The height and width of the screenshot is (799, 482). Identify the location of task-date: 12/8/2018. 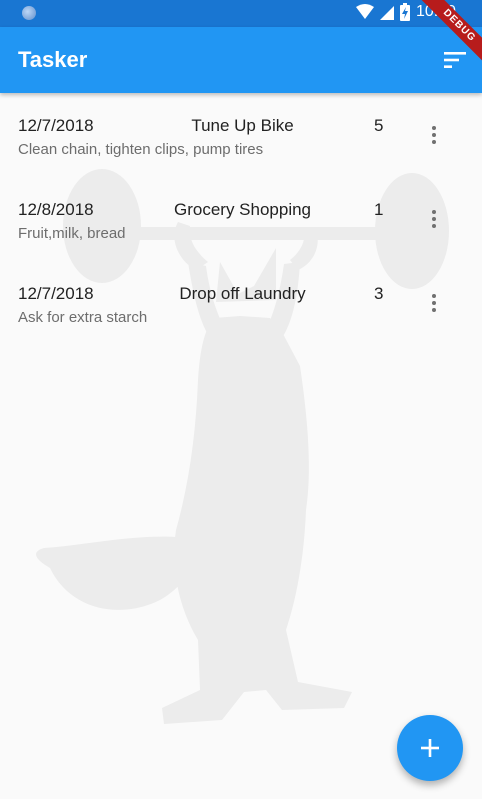
(56, 209).